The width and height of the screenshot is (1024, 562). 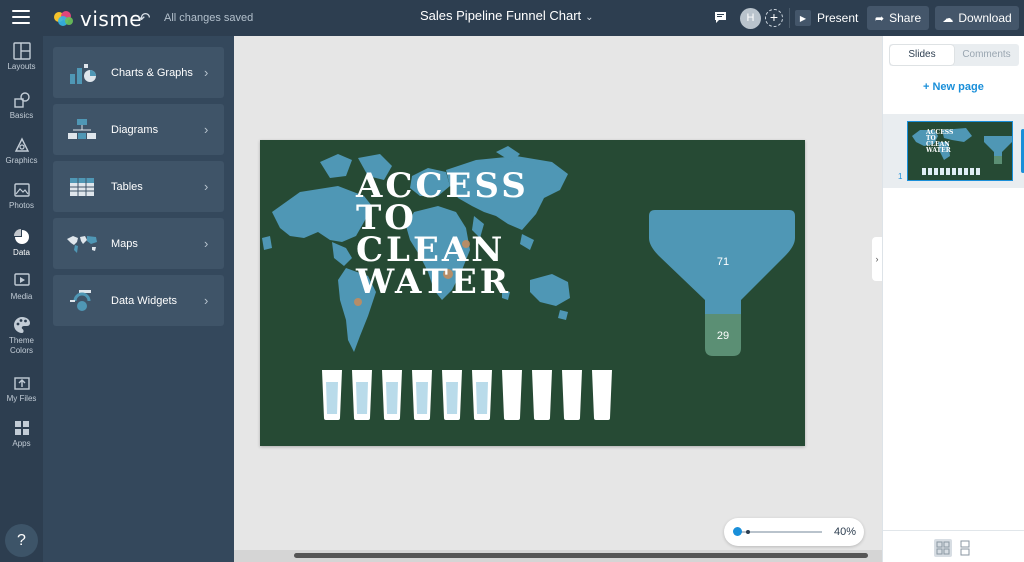 What do you see at coordinates (21, 336) in the screenshot?
I see `rail-item-theme-colors: Theme Colors` at bounding box center [21, 336].